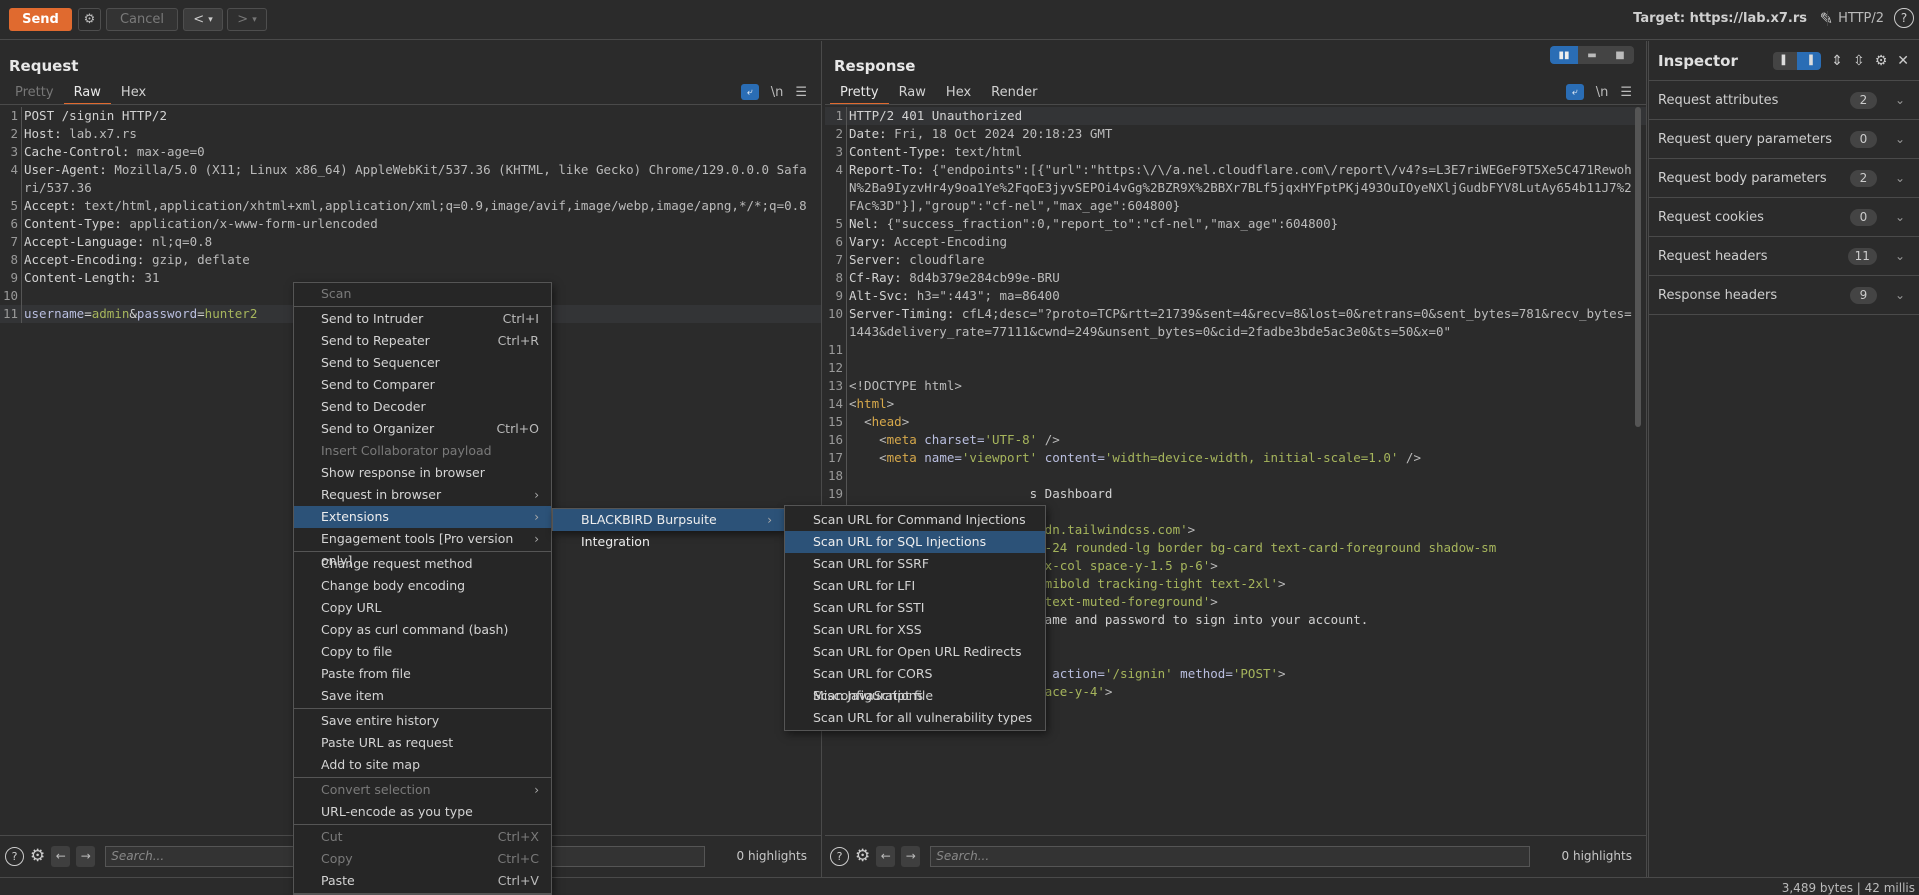 The height and width of the screenshot is (895, 1919). I want to click on menu-item-scan-url-for-sql-injections: Scan URL for SQL Injections, so click(915, 542).